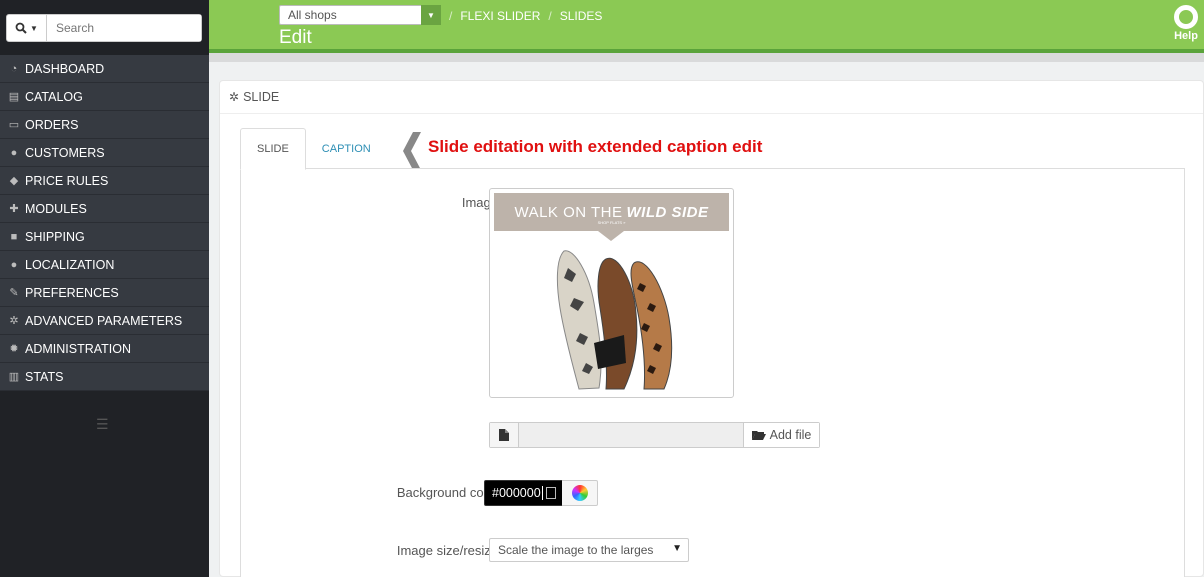 This screenshot has width=1204, height=577. I want to click on image-size-value: Scale the image to the larges, so click(576, 550).